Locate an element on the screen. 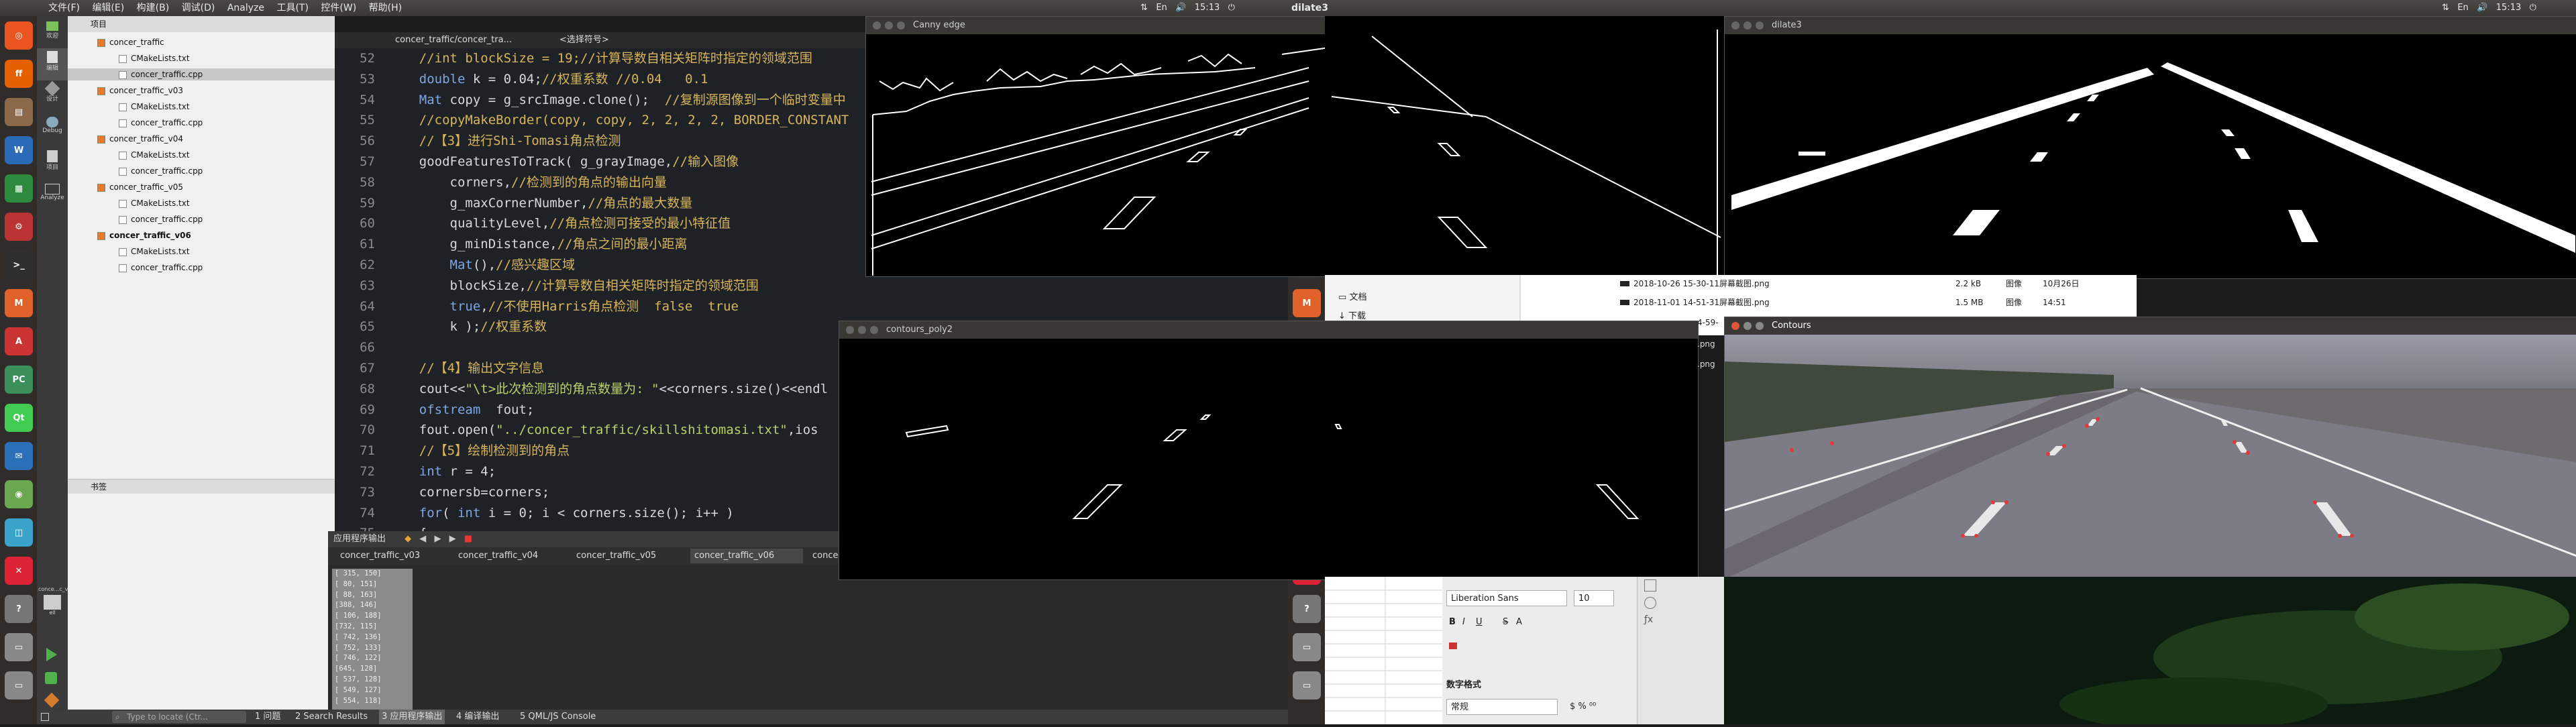 Image resolution: width=2576 pixels, height=727 pixels. window-contours-poly2: contours_poly2 is located at coordinates (1269, 450).